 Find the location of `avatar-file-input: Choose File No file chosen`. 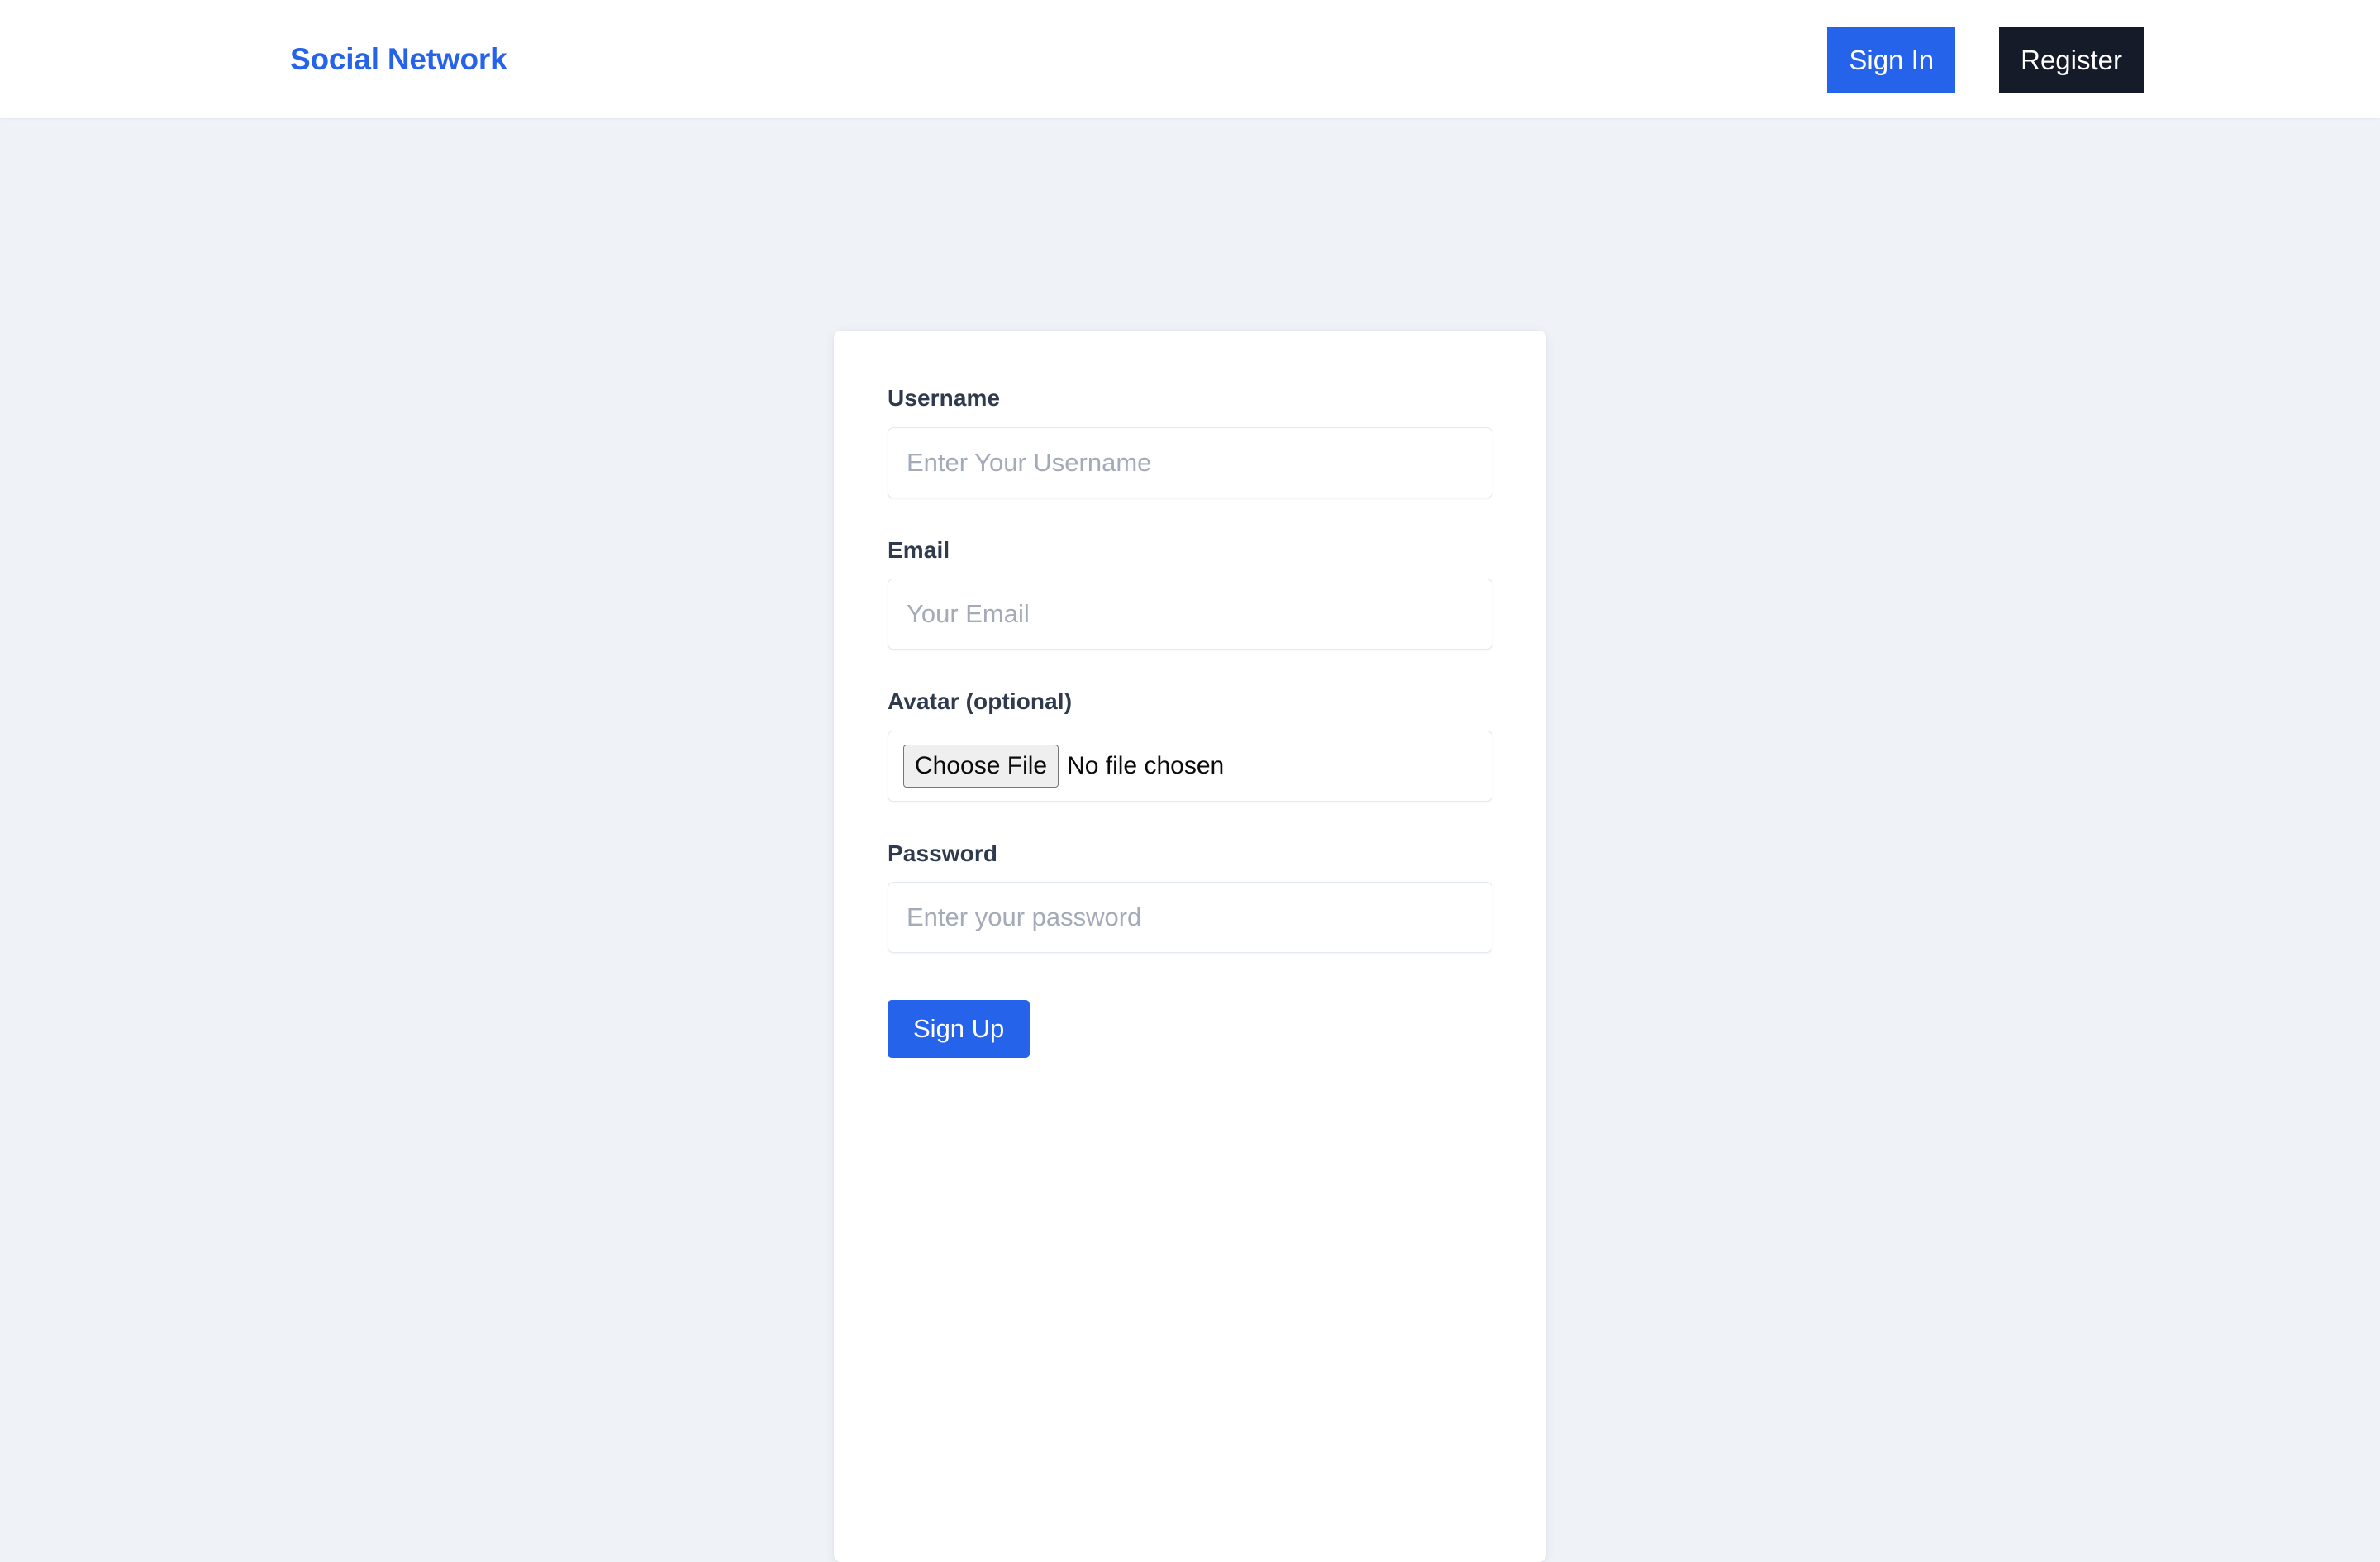

avatar-file-input: Choose File No file chosen is located at coordinates (1190, 766).